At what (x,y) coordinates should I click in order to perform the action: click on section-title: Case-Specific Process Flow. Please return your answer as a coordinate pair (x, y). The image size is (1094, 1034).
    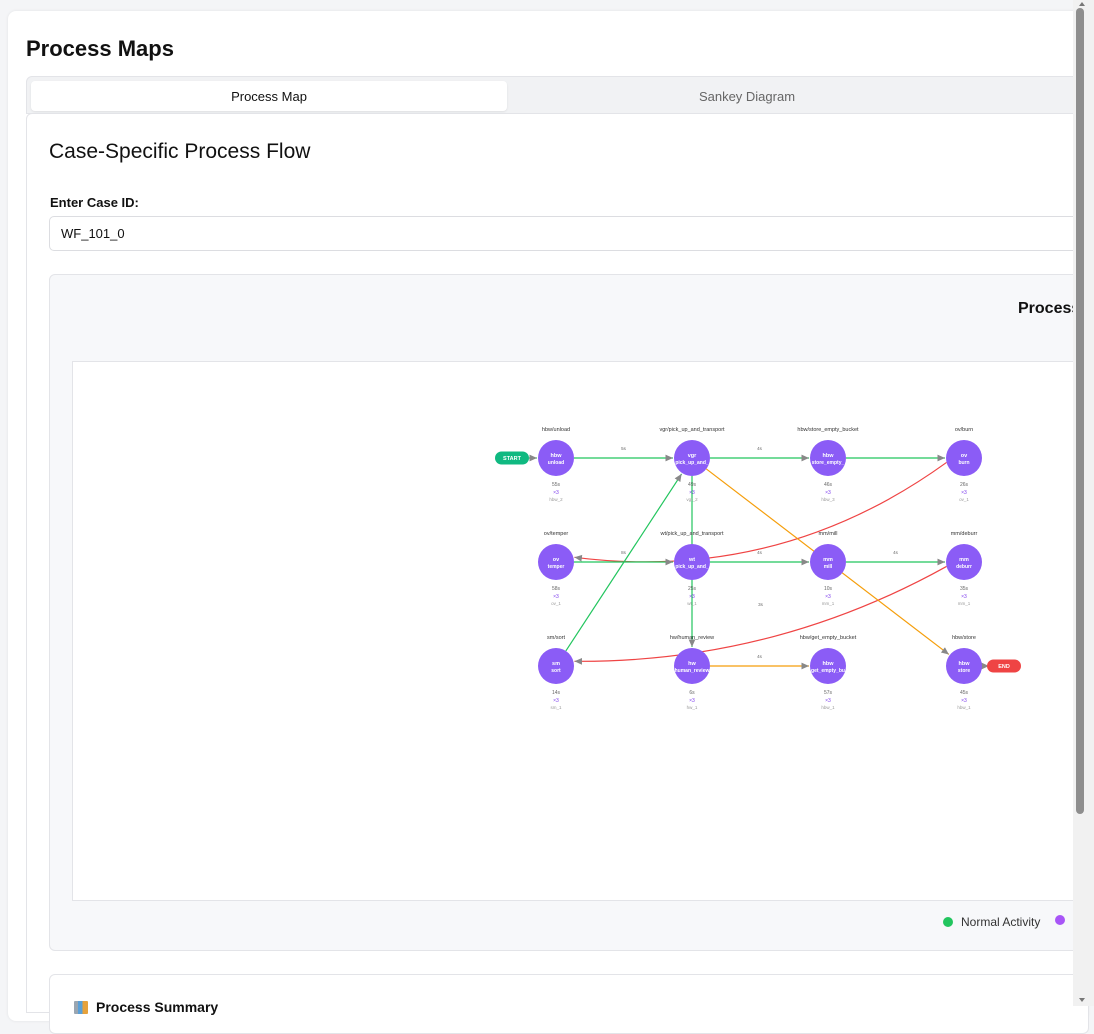
    Looking at the image, I should click on (180, 151).